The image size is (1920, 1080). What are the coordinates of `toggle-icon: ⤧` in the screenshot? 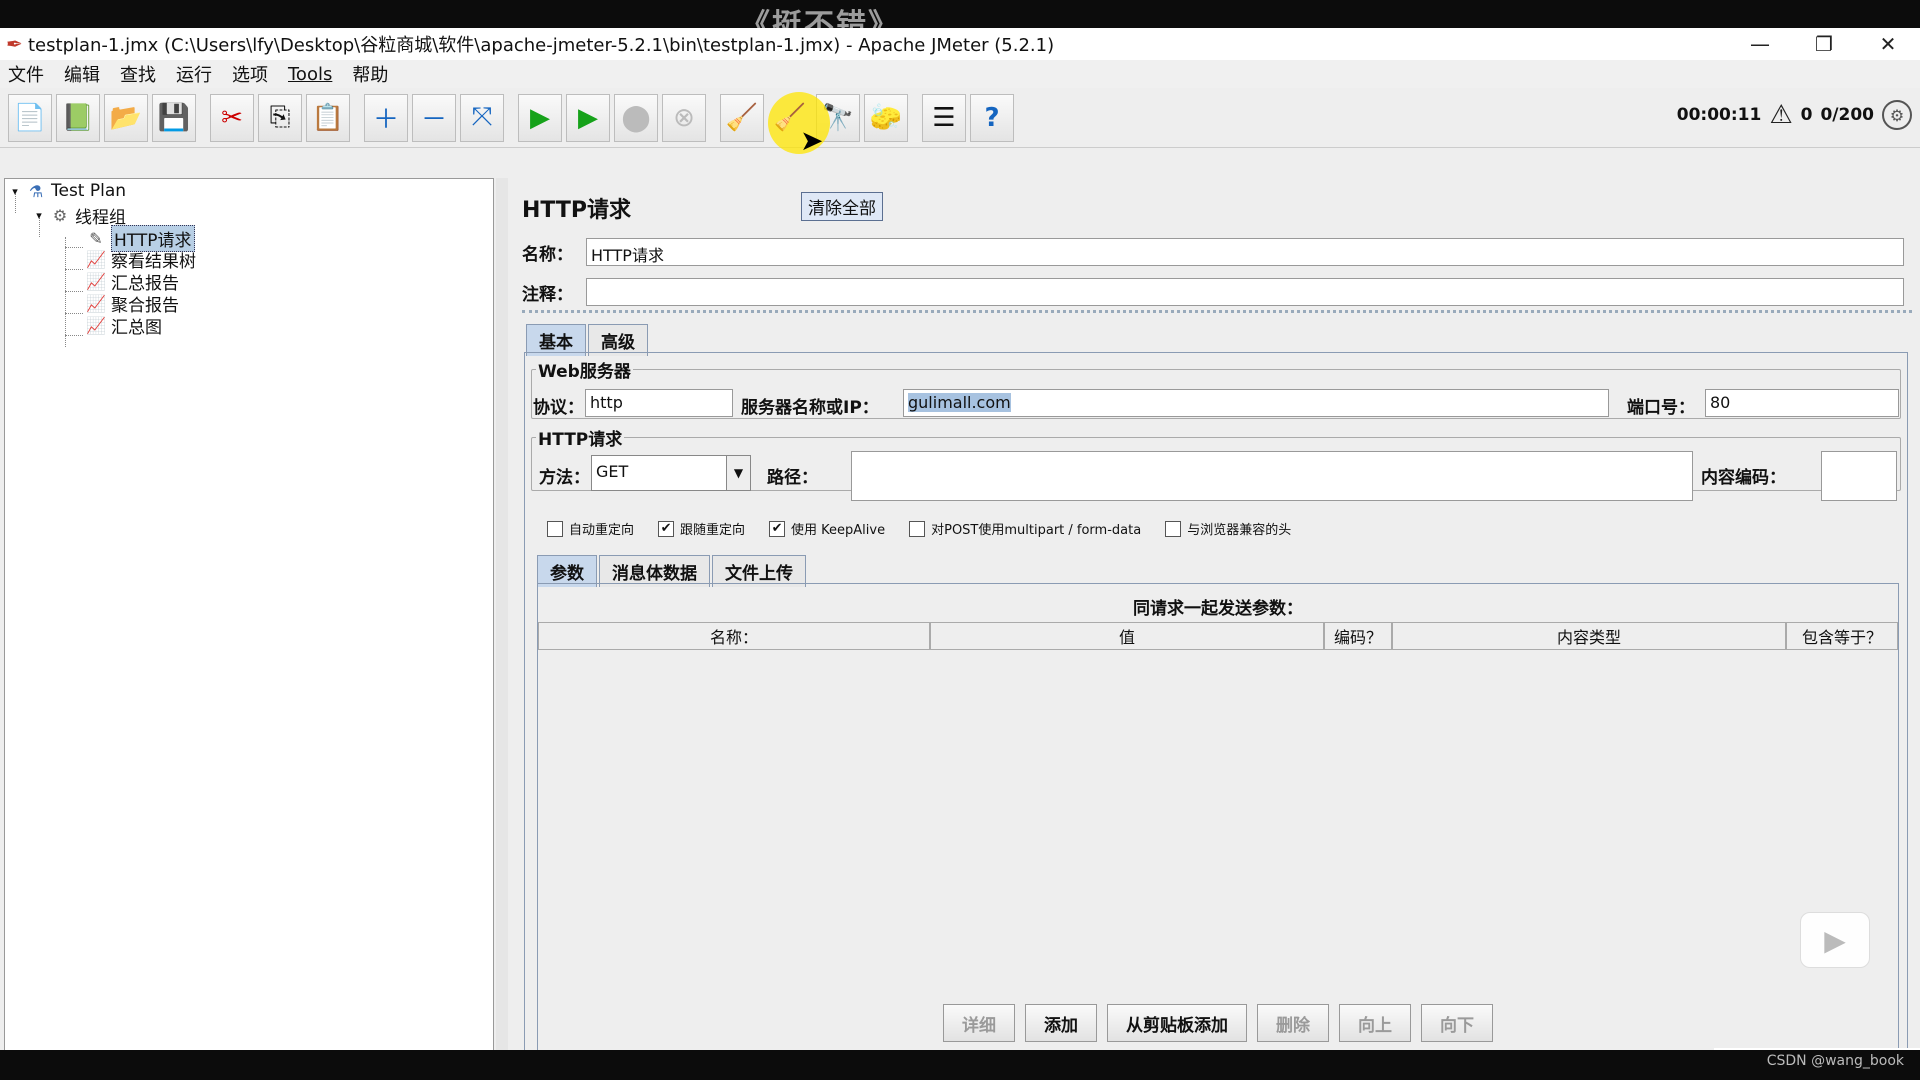 It's located at (482, 117).